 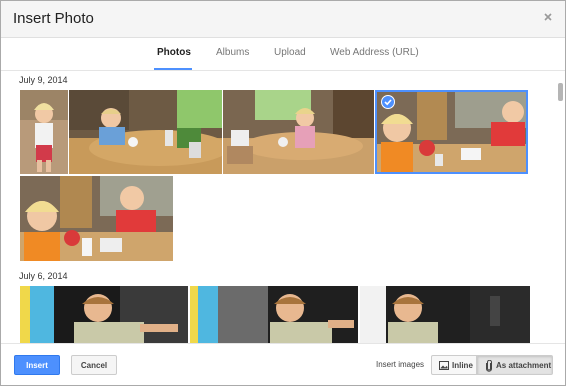 What do you see at coordinates (43, 276) in the screenshot?
I see `section-date: July 6, 2014` at bounding box center [43, 276].